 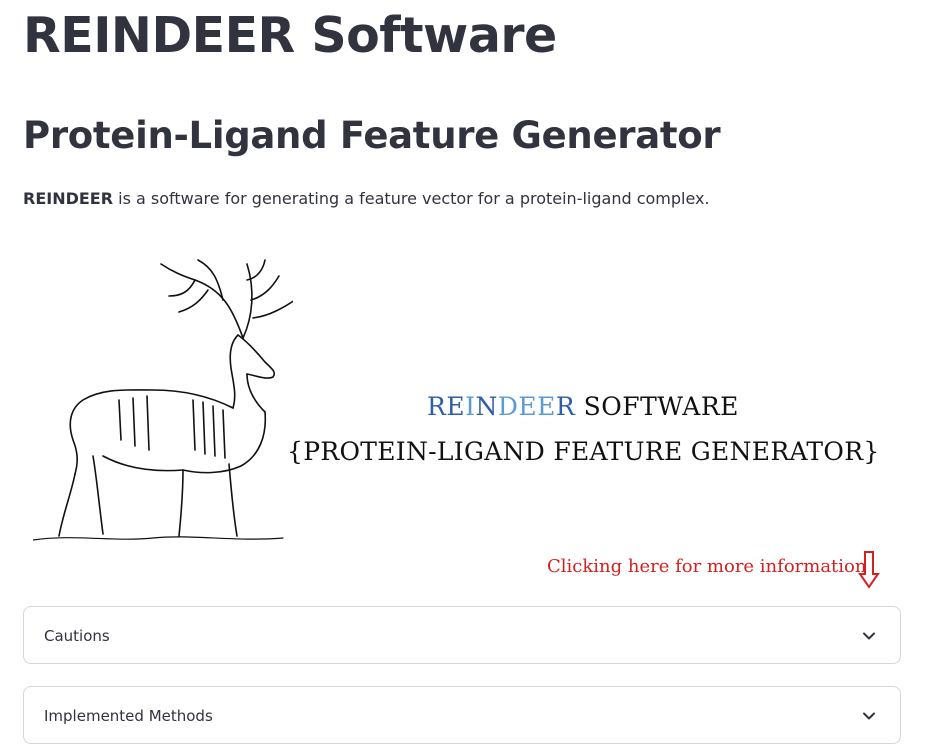 What do you see at coordinates (508, 406) in the screenshot?
I see `logo-letter: D` at bounding box center [508, 406].